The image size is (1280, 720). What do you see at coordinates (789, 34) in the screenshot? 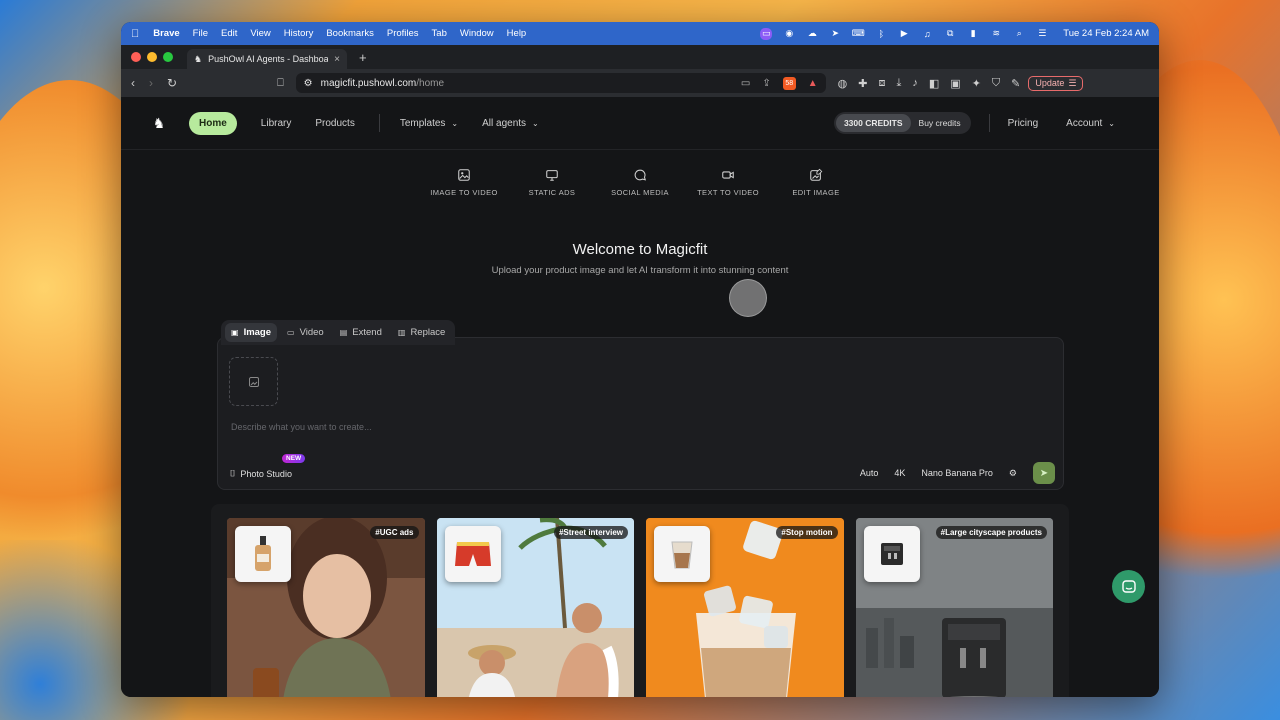
I see `app-status-icon: ◉` at bounding box center [789, 34].